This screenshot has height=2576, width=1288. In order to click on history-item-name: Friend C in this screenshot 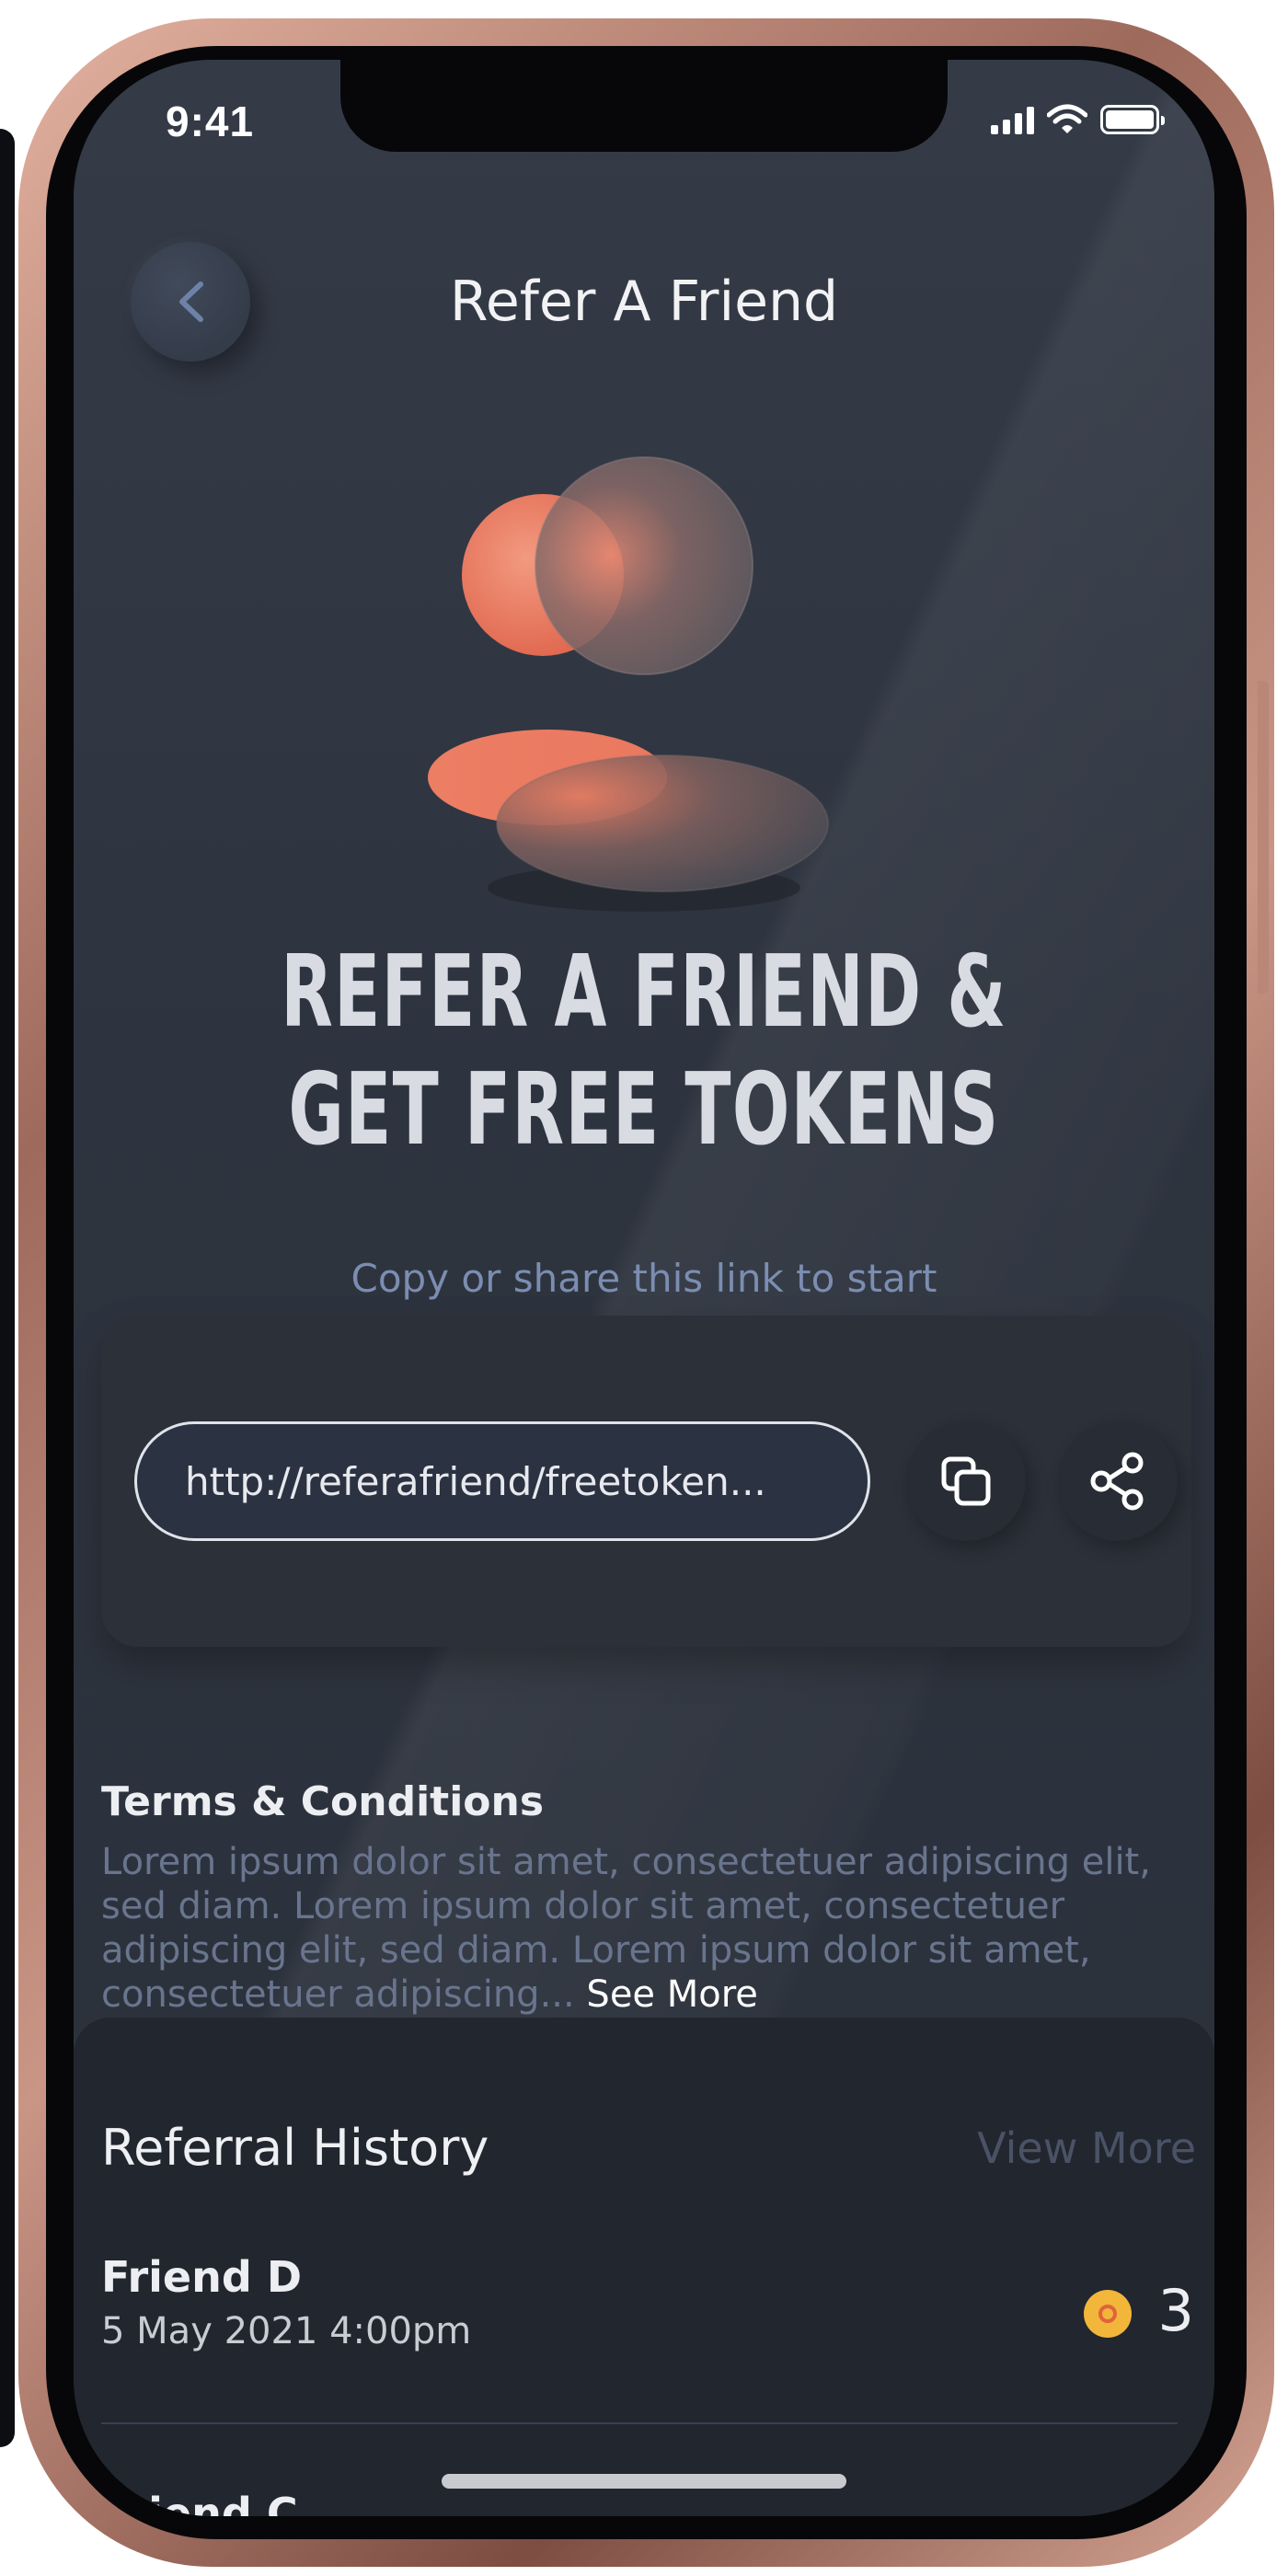, I will do `click(199, 2502)`.